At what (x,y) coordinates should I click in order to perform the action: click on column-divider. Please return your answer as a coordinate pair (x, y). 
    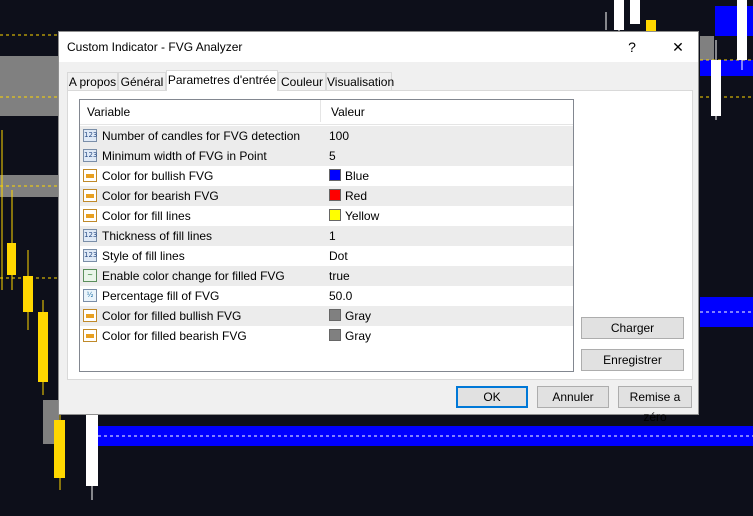
    Looking at the image, I should click on (320, 111).